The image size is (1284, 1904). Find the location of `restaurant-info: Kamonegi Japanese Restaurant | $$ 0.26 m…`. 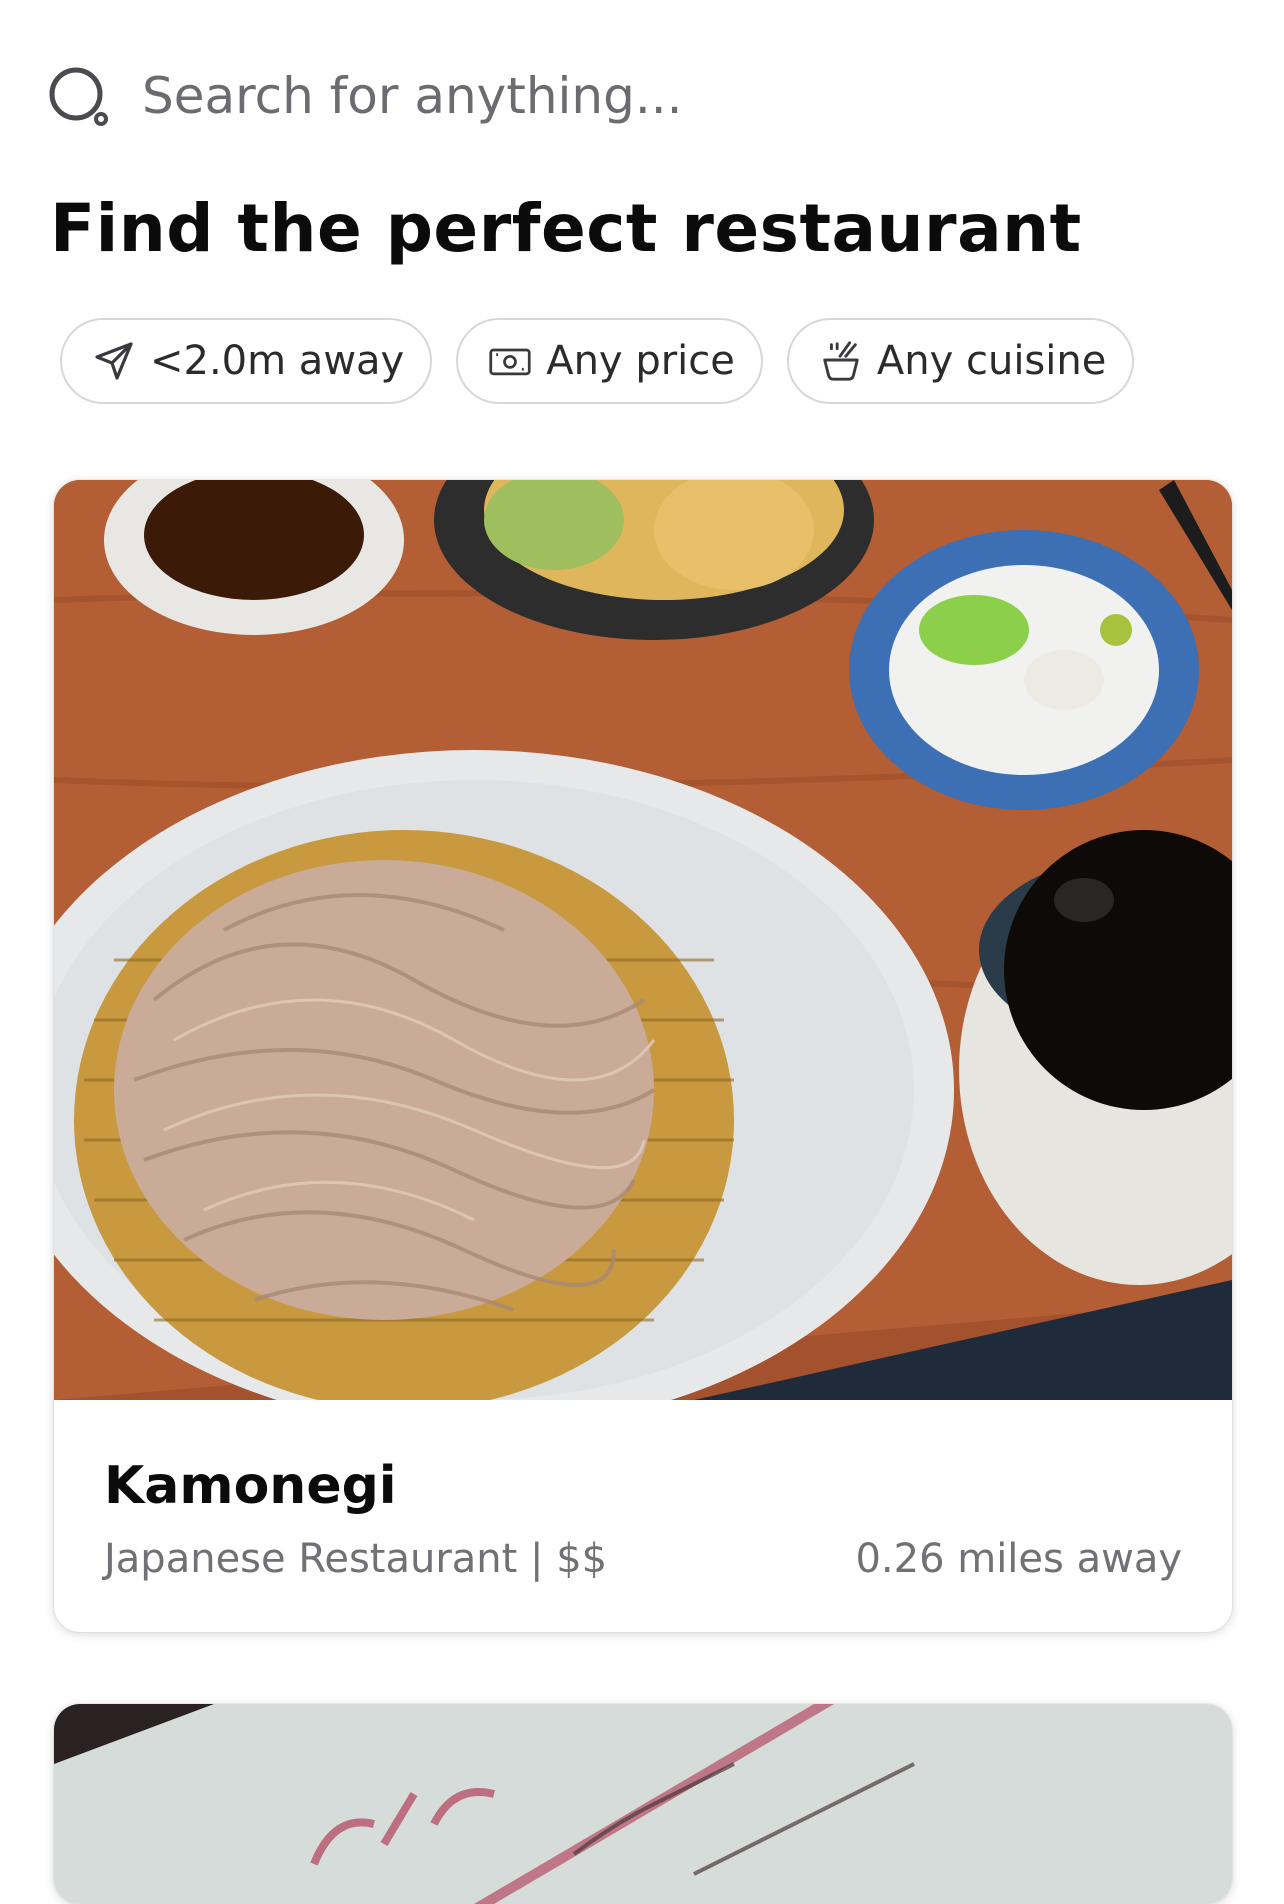

restaurant-info: Kamonegi Japanese Restaurant | $$ 0.26 m… is located at coordinates (643, 1516).